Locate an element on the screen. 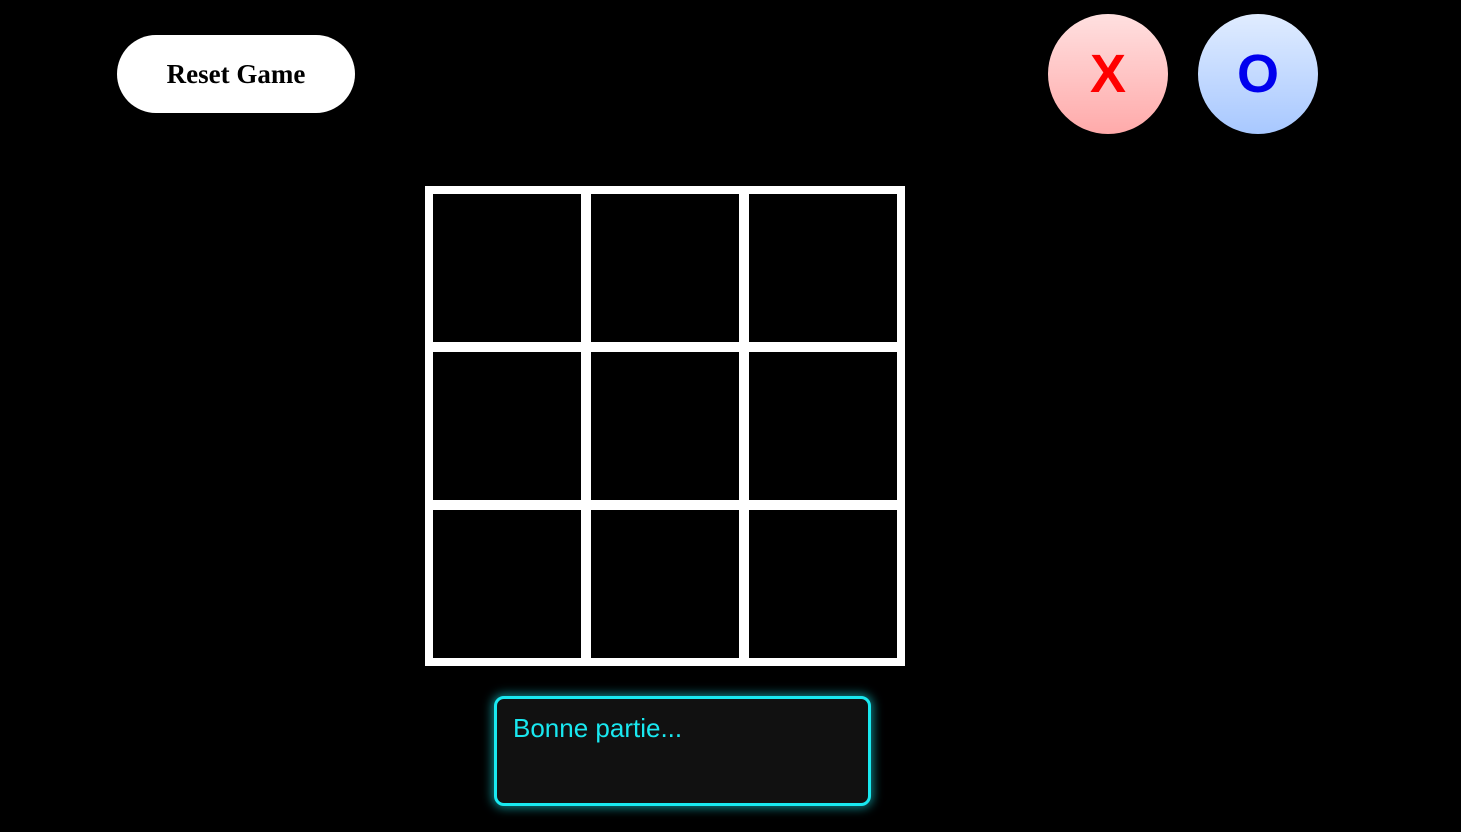  reset-game-button: Reset Game is located at coordinates (236, 74).